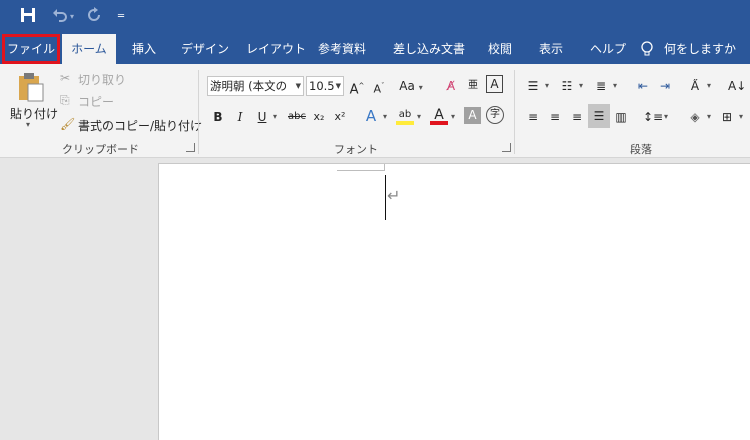 This screenshot has width=750, height=440. Describe the element at coordinates (506, 147) in the screenshot. I see `font-launcher-icon` at that location.